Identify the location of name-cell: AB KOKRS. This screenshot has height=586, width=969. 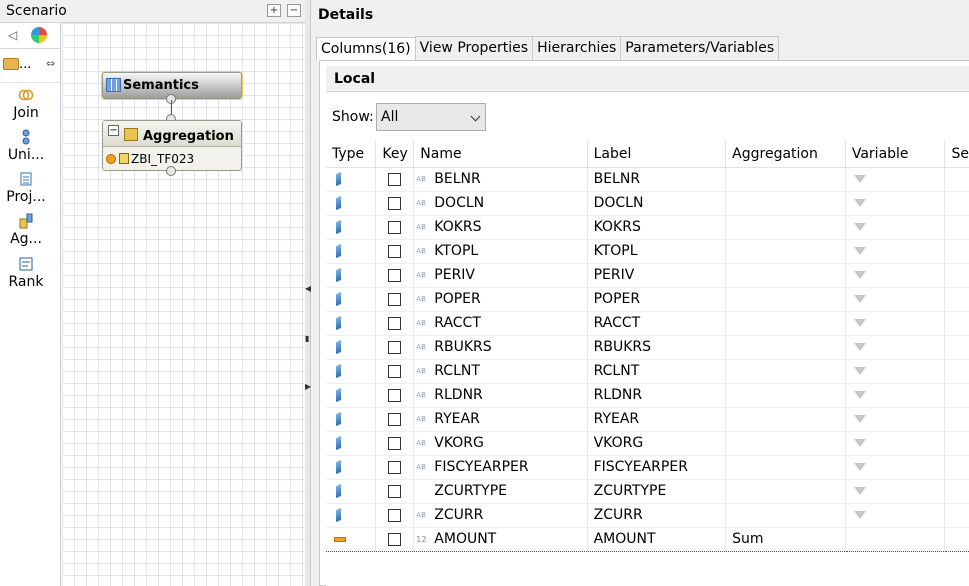
(500, 227).